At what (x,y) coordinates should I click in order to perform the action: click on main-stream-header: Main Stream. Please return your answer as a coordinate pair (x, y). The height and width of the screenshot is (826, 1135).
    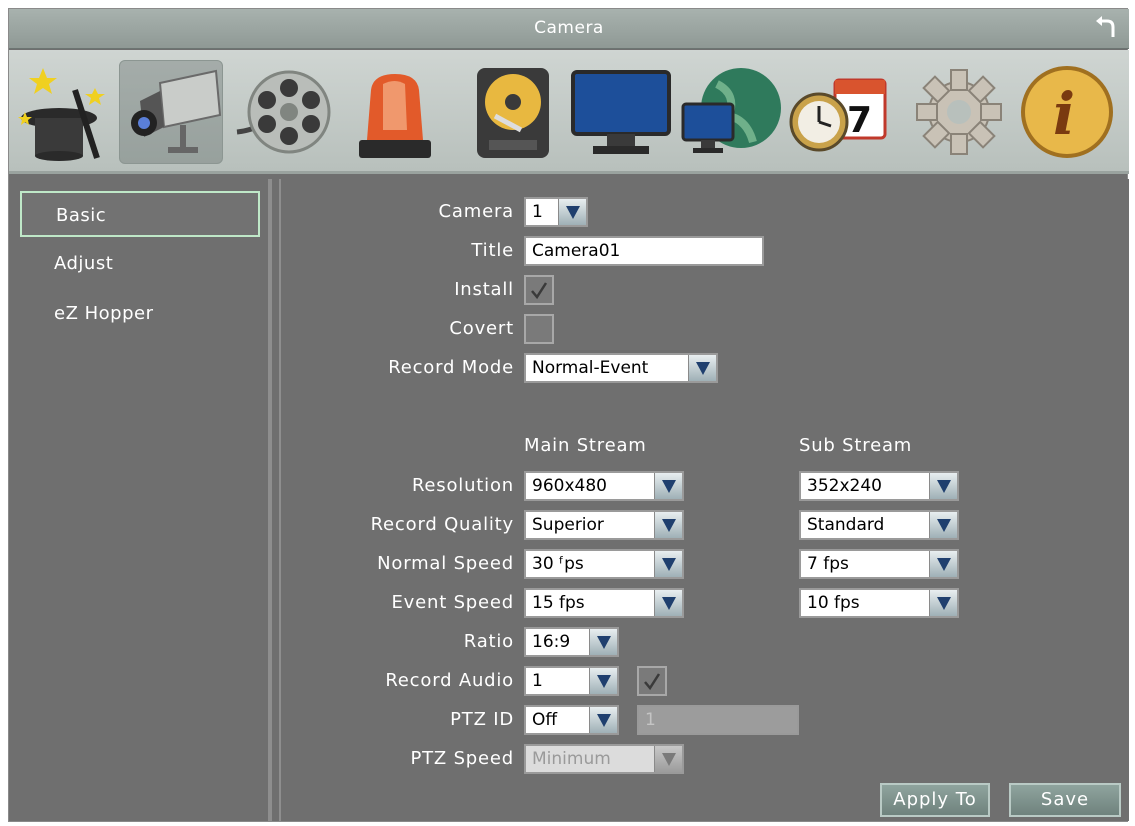
    Looking at the image, I should click on (585, 445).